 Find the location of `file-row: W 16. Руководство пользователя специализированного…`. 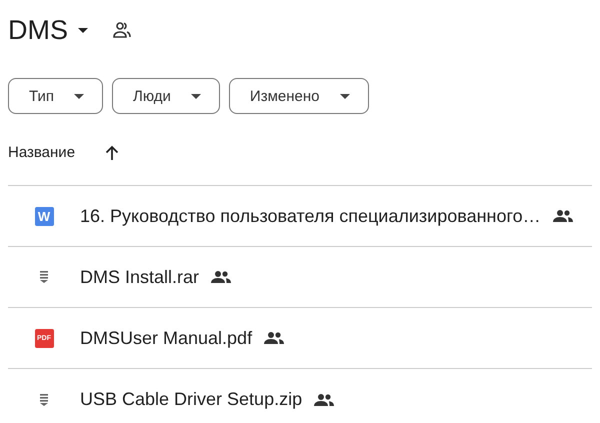

file-row: W 16. Руководство пользователя специализированного… is located at coordinates (300, 216).